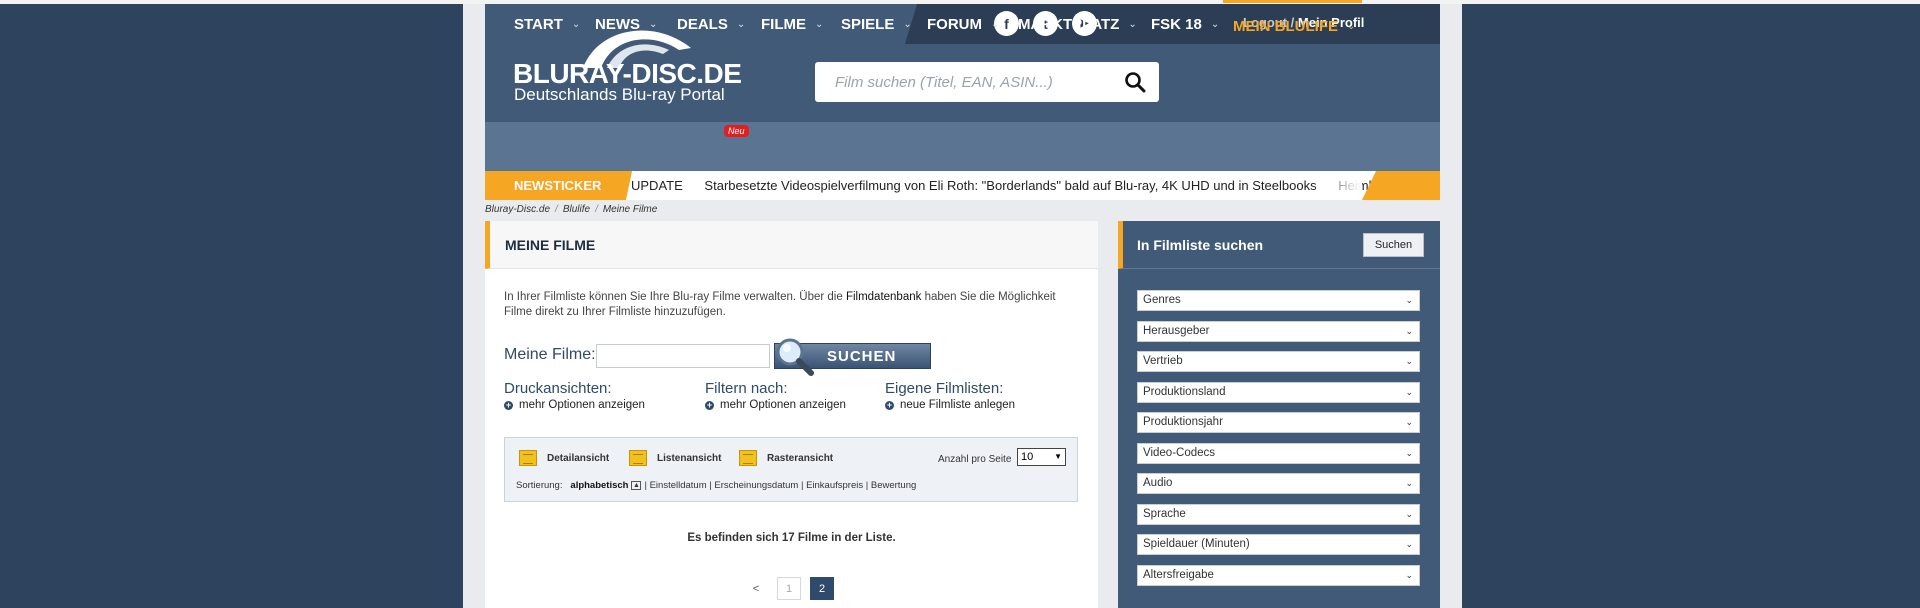  I want to click on filter-vertrieb: Vertrieb ⌄, so click(1278, 361).